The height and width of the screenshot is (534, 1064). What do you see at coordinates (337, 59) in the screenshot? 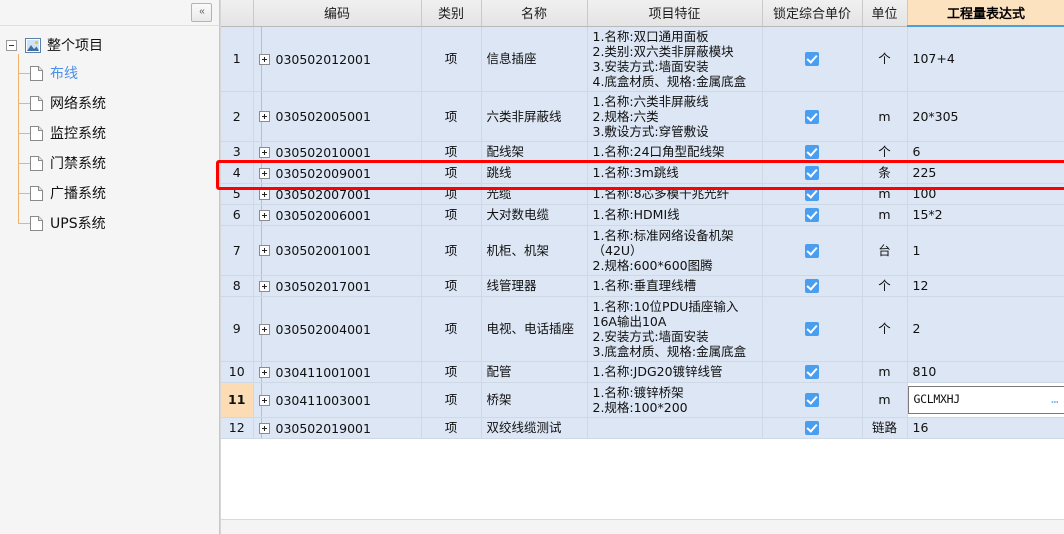
I see `cell-code: 030502012001` at bounding box center [337, 59].